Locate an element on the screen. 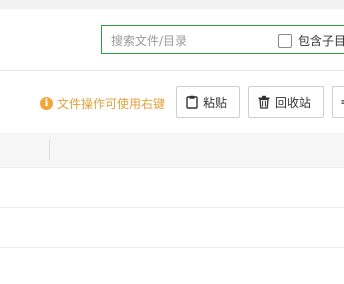  tip-text: 文件操作可使用右键 is located at coordinates (111, 103).